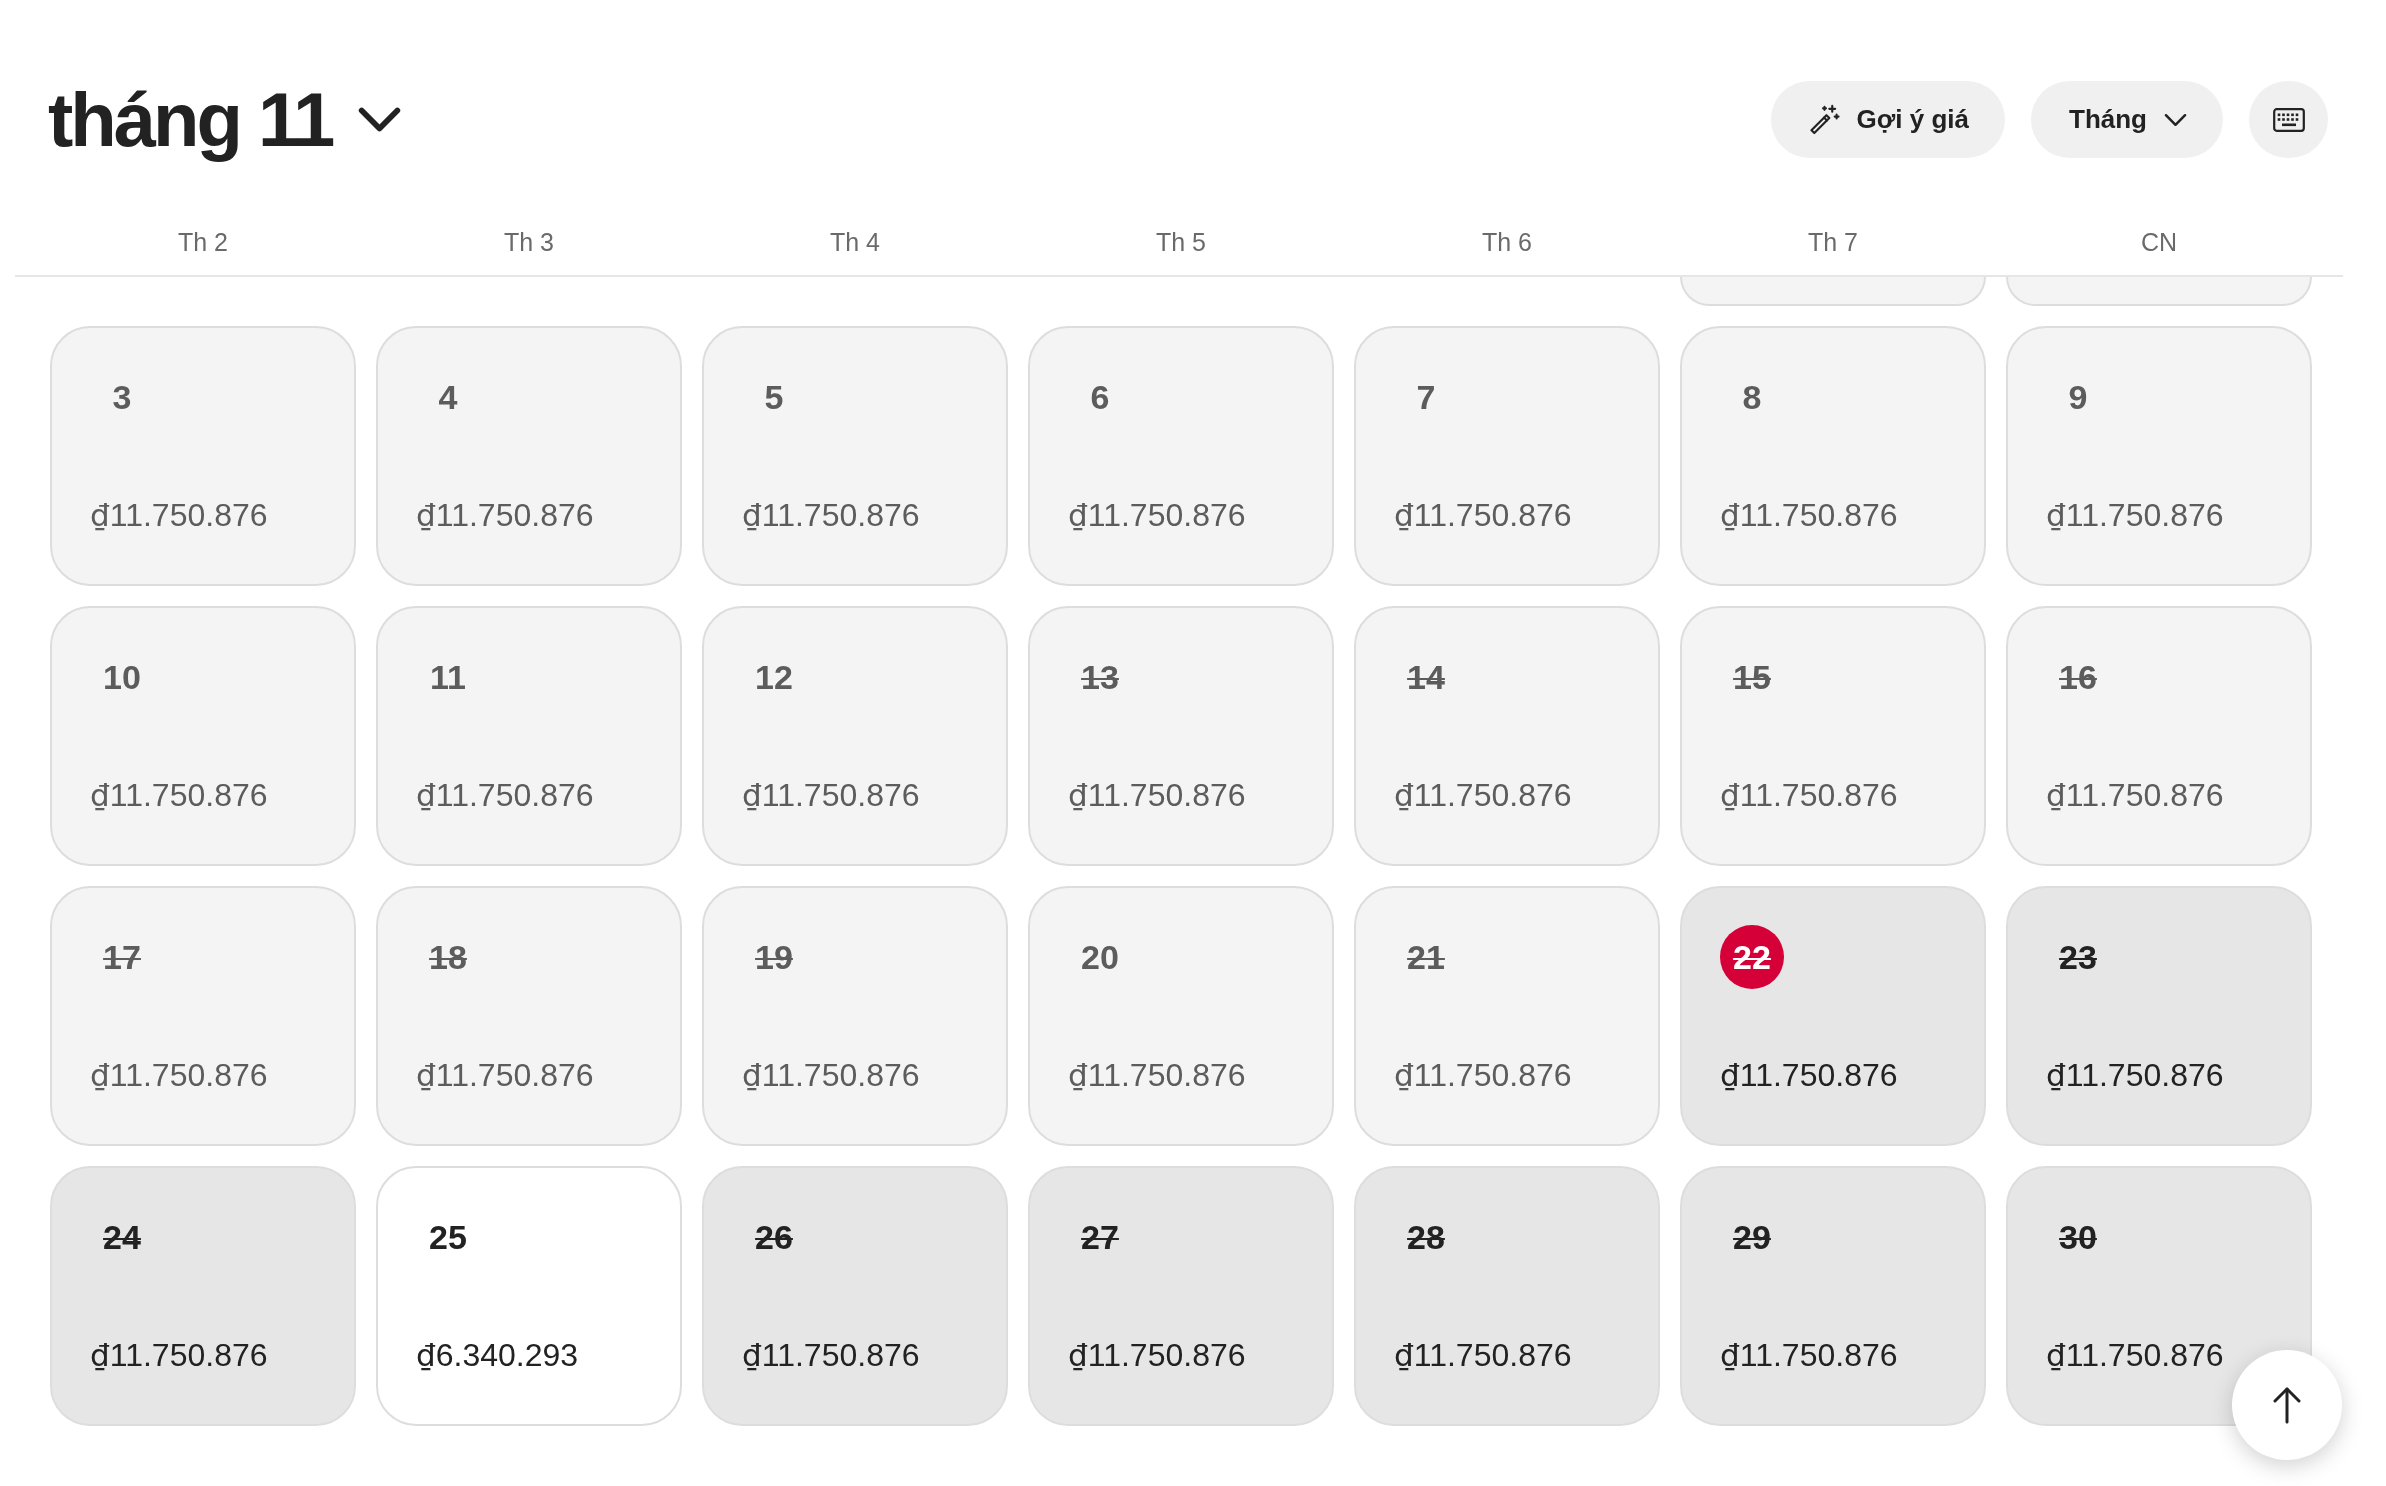  I want to click on day-number: 19, so click(774, 957).